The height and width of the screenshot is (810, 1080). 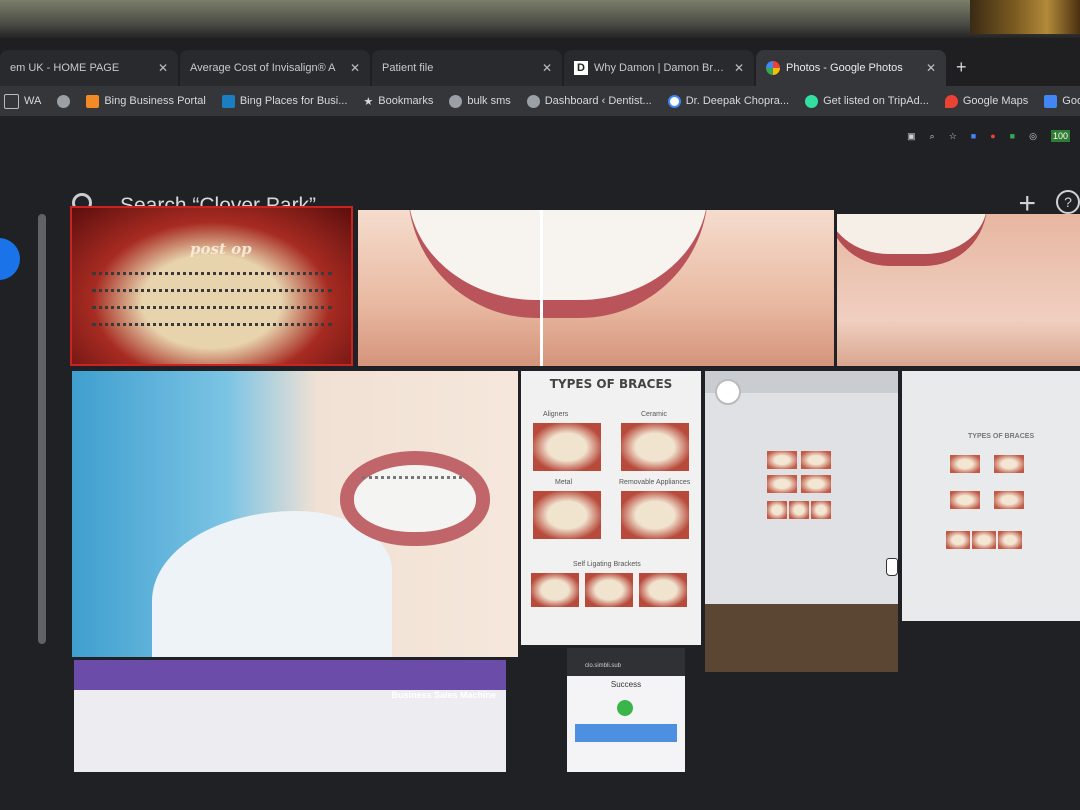 What do you see at coordinates (1025, 17) in the screenshot?
I see `wall-decoration` at bounding box center [1025, 17].